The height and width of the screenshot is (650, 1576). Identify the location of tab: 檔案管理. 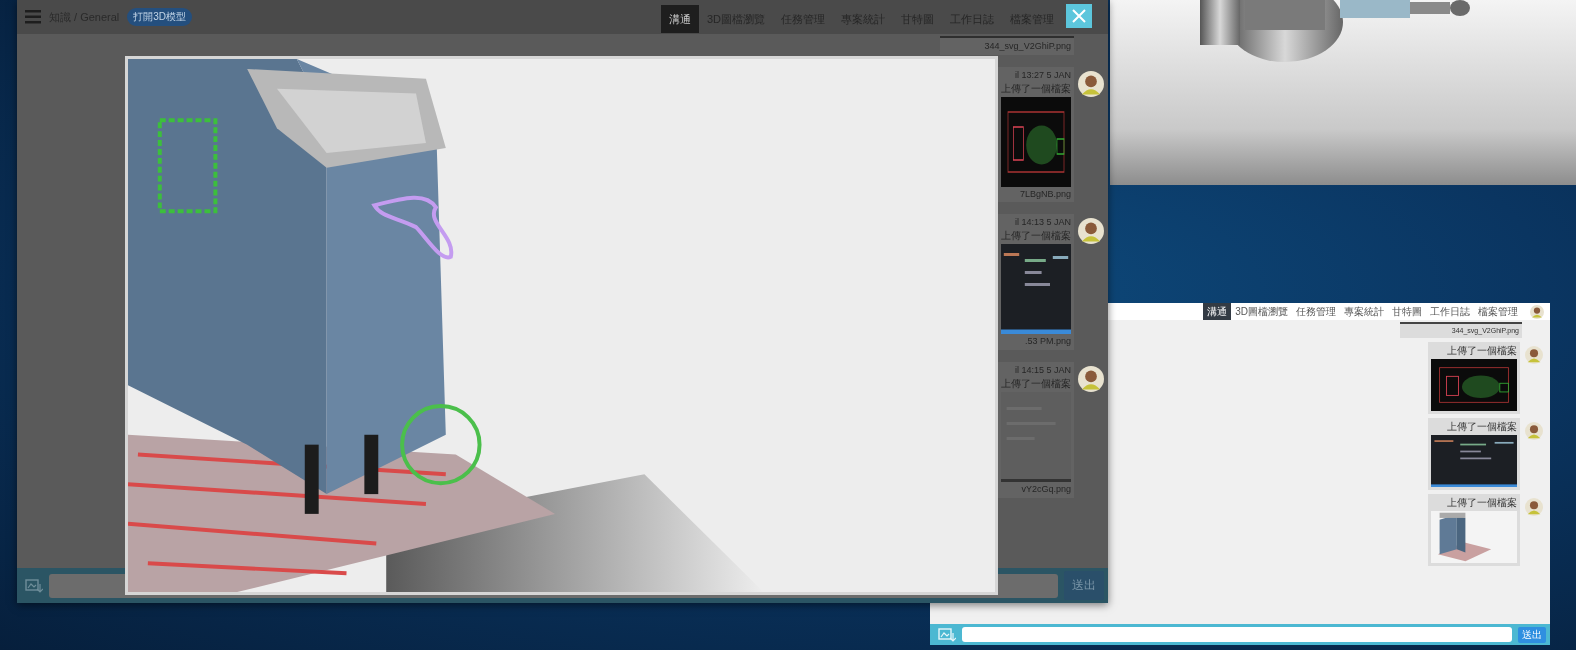
(1498, 311).